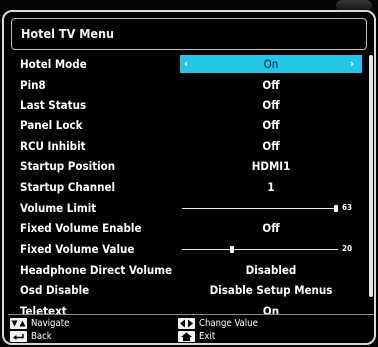  Describe the element at coordinates (55, 290) in the screenshot. I see `row-label: Osd Disable` at that location.